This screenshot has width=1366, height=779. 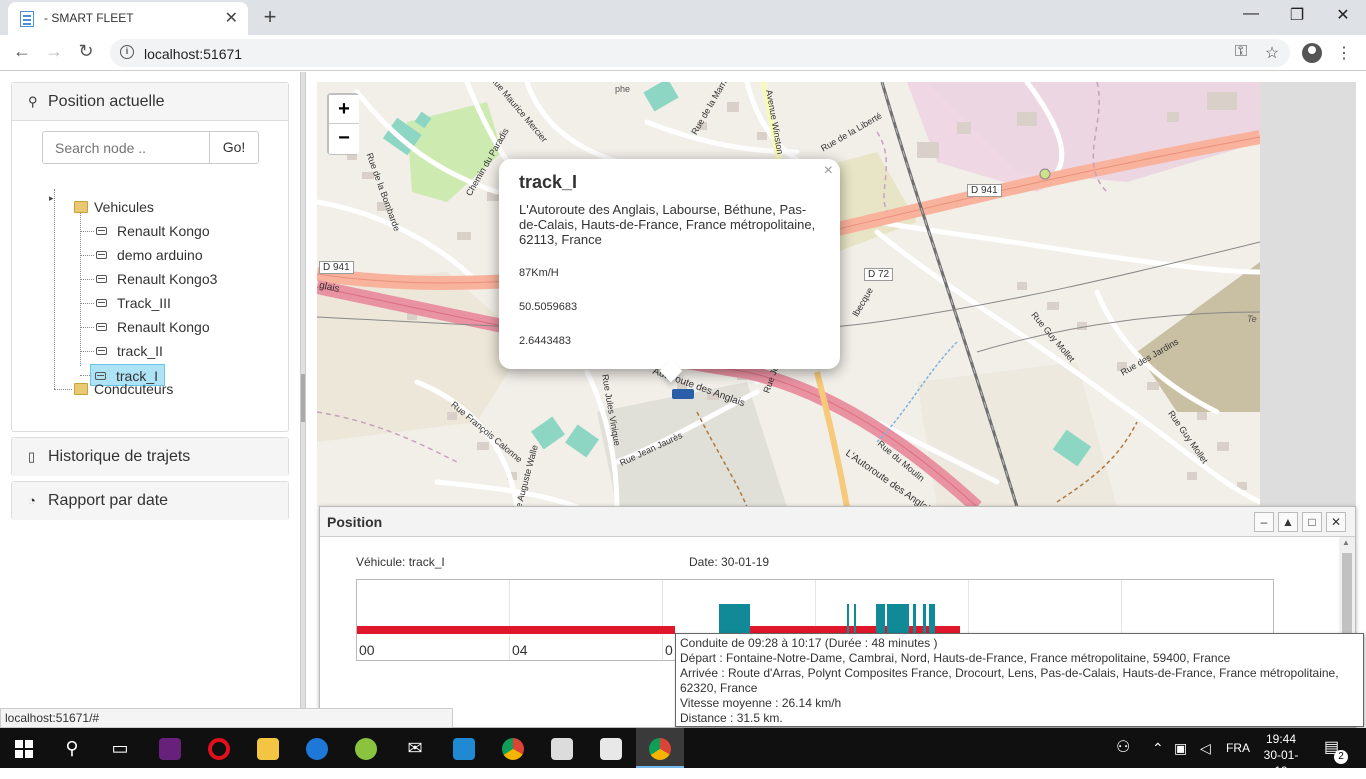 What do you see at coordinates (120, 748) in the screenshot?
I see `task-view-icon: ▭` at bounding box center [120, 748].